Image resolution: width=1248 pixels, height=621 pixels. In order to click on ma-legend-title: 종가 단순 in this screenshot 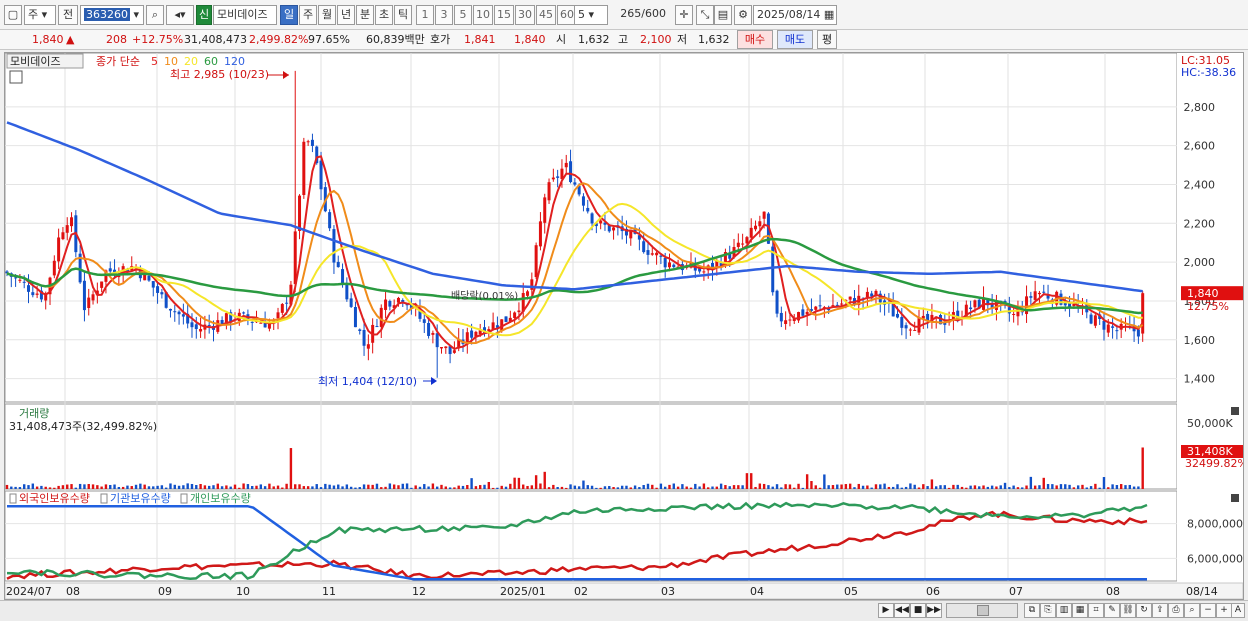, I will do `click(118, 61)`.